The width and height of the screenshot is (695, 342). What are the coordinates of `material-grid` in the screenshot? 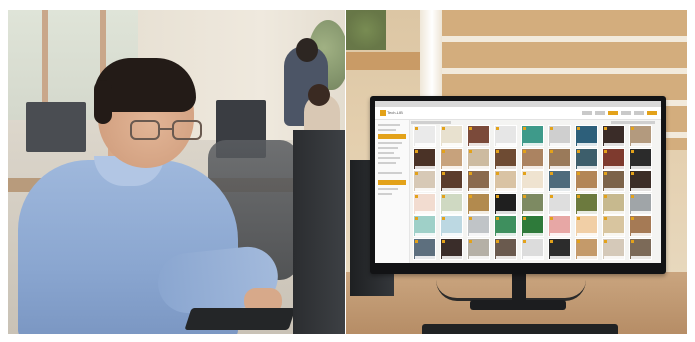 It's located at (536, 193).